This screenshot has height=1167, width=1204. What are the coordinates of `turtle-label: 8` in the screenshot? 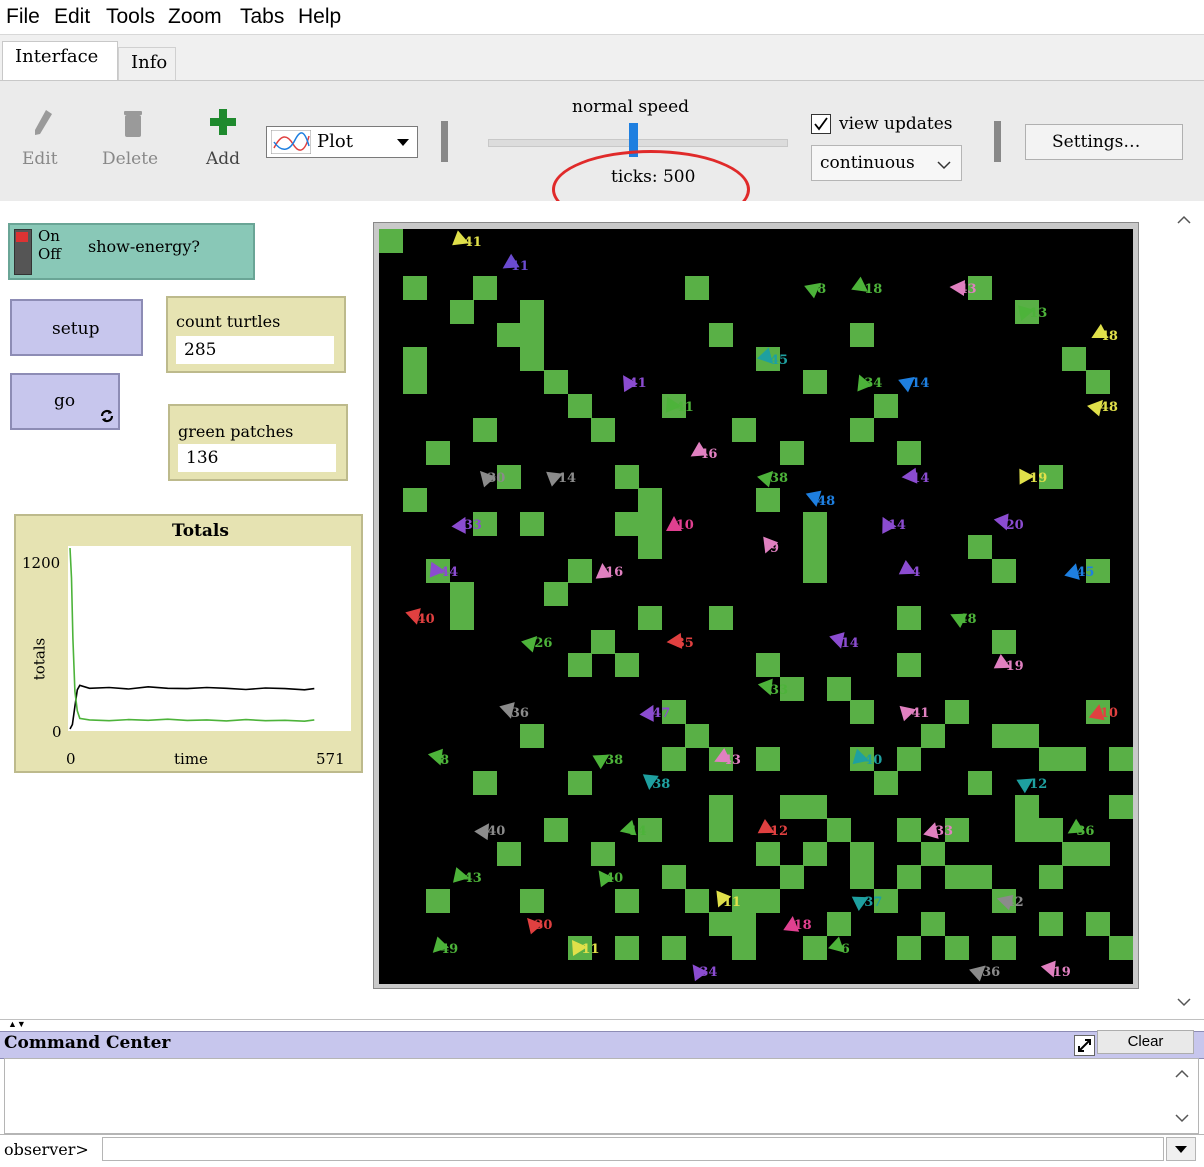 It's located at (822, 290).